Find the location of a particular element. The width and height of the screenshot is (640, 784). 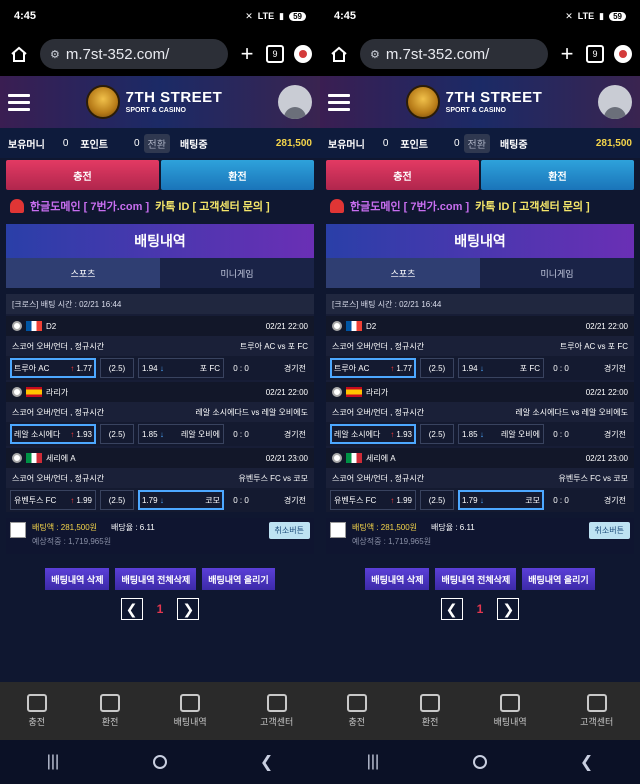

expected-win: 예상적중 : 1,719,965원 is located at coordinates (392, 541).